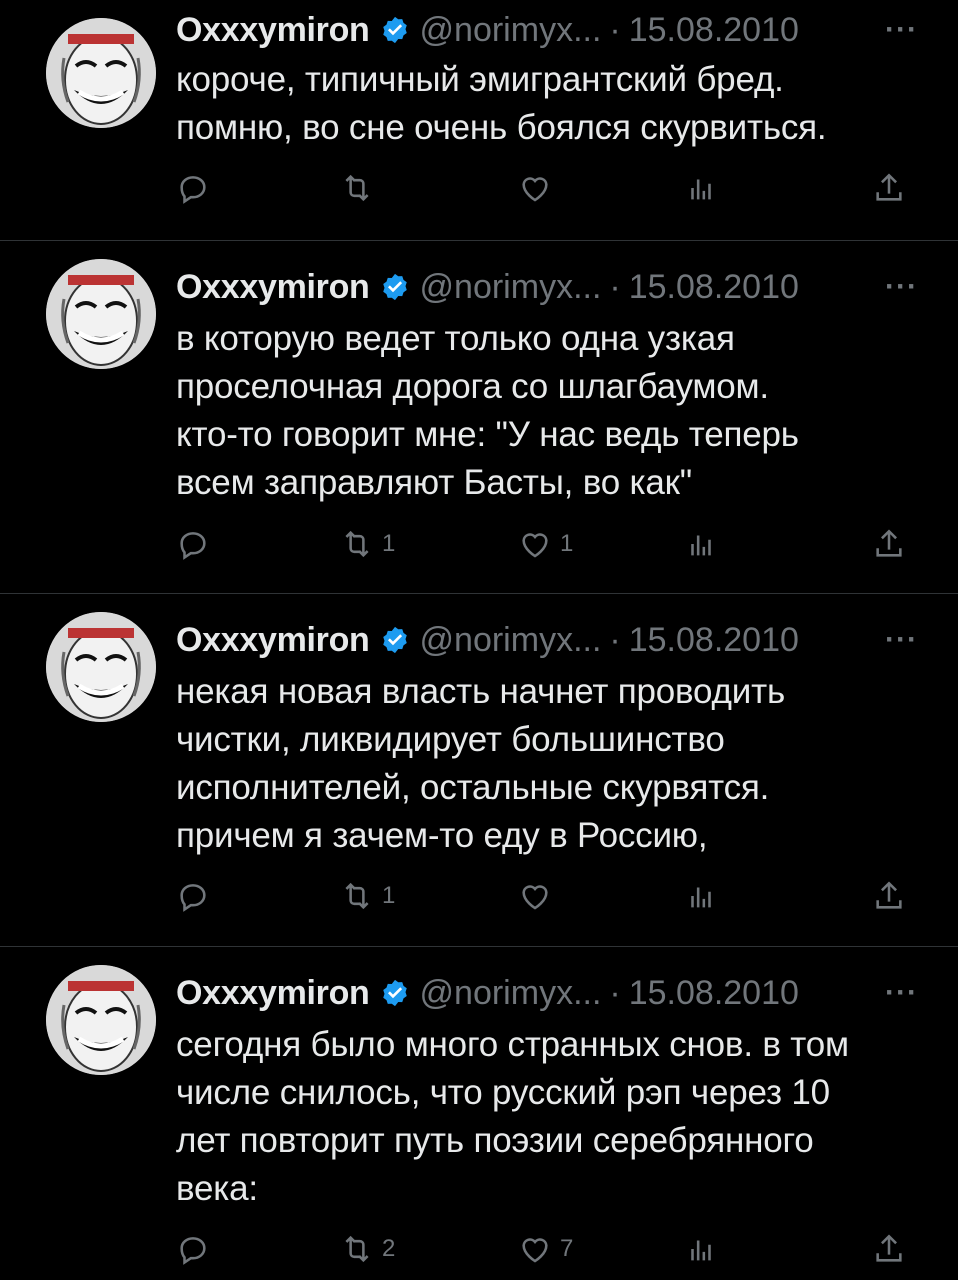  What do you see at coordinates (389, 1248) in the screenshot?
I see `retweet-count: 2` at bounding box center [389, 1248].